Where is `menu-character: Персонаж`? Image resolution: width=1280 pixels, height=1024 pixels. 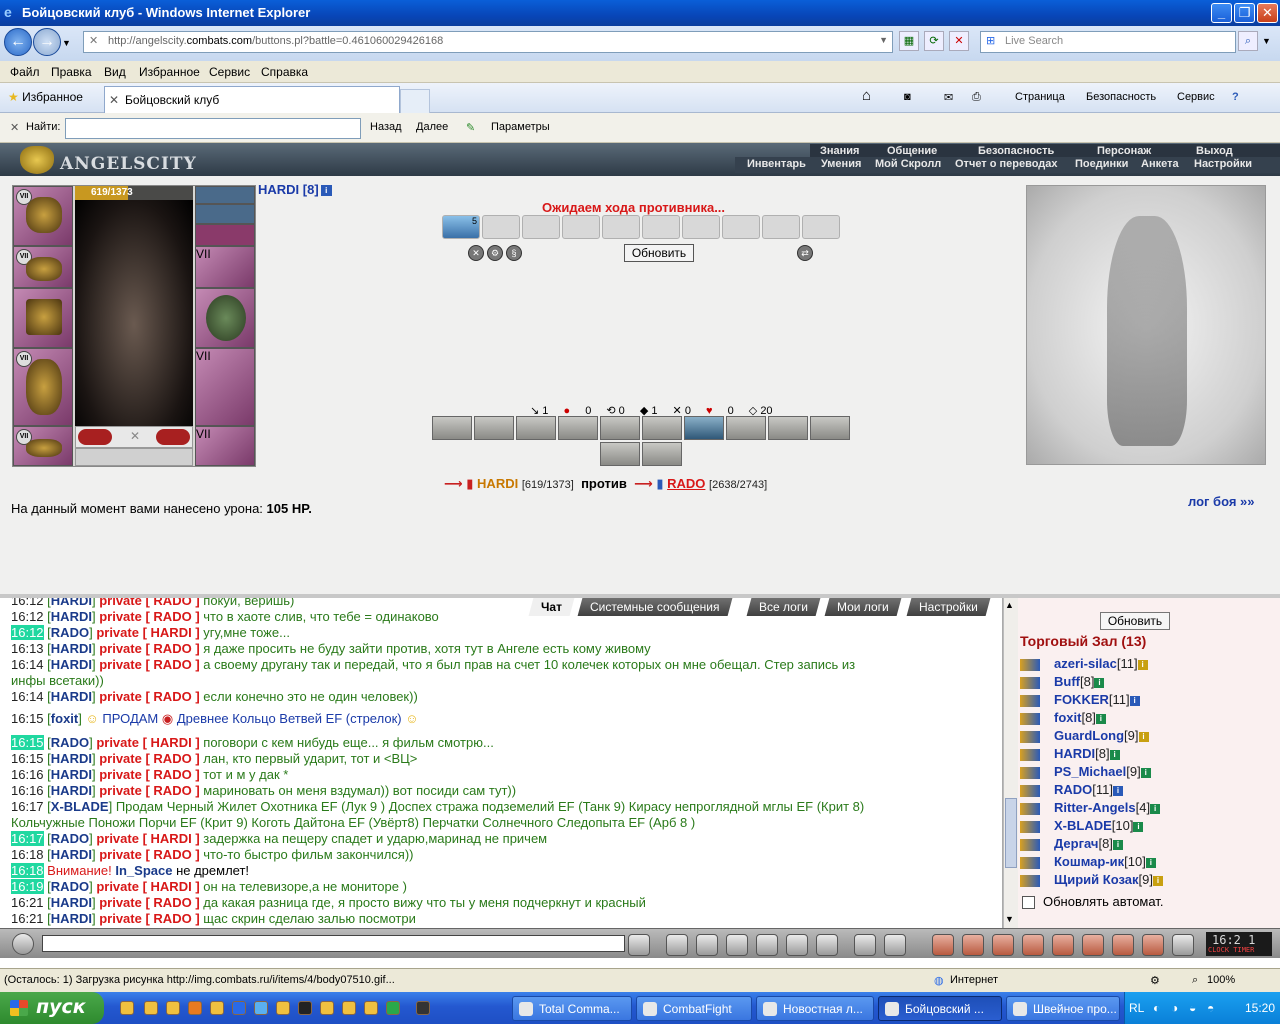
menu-character: Персонаж is located at coordinates (1124, 151).